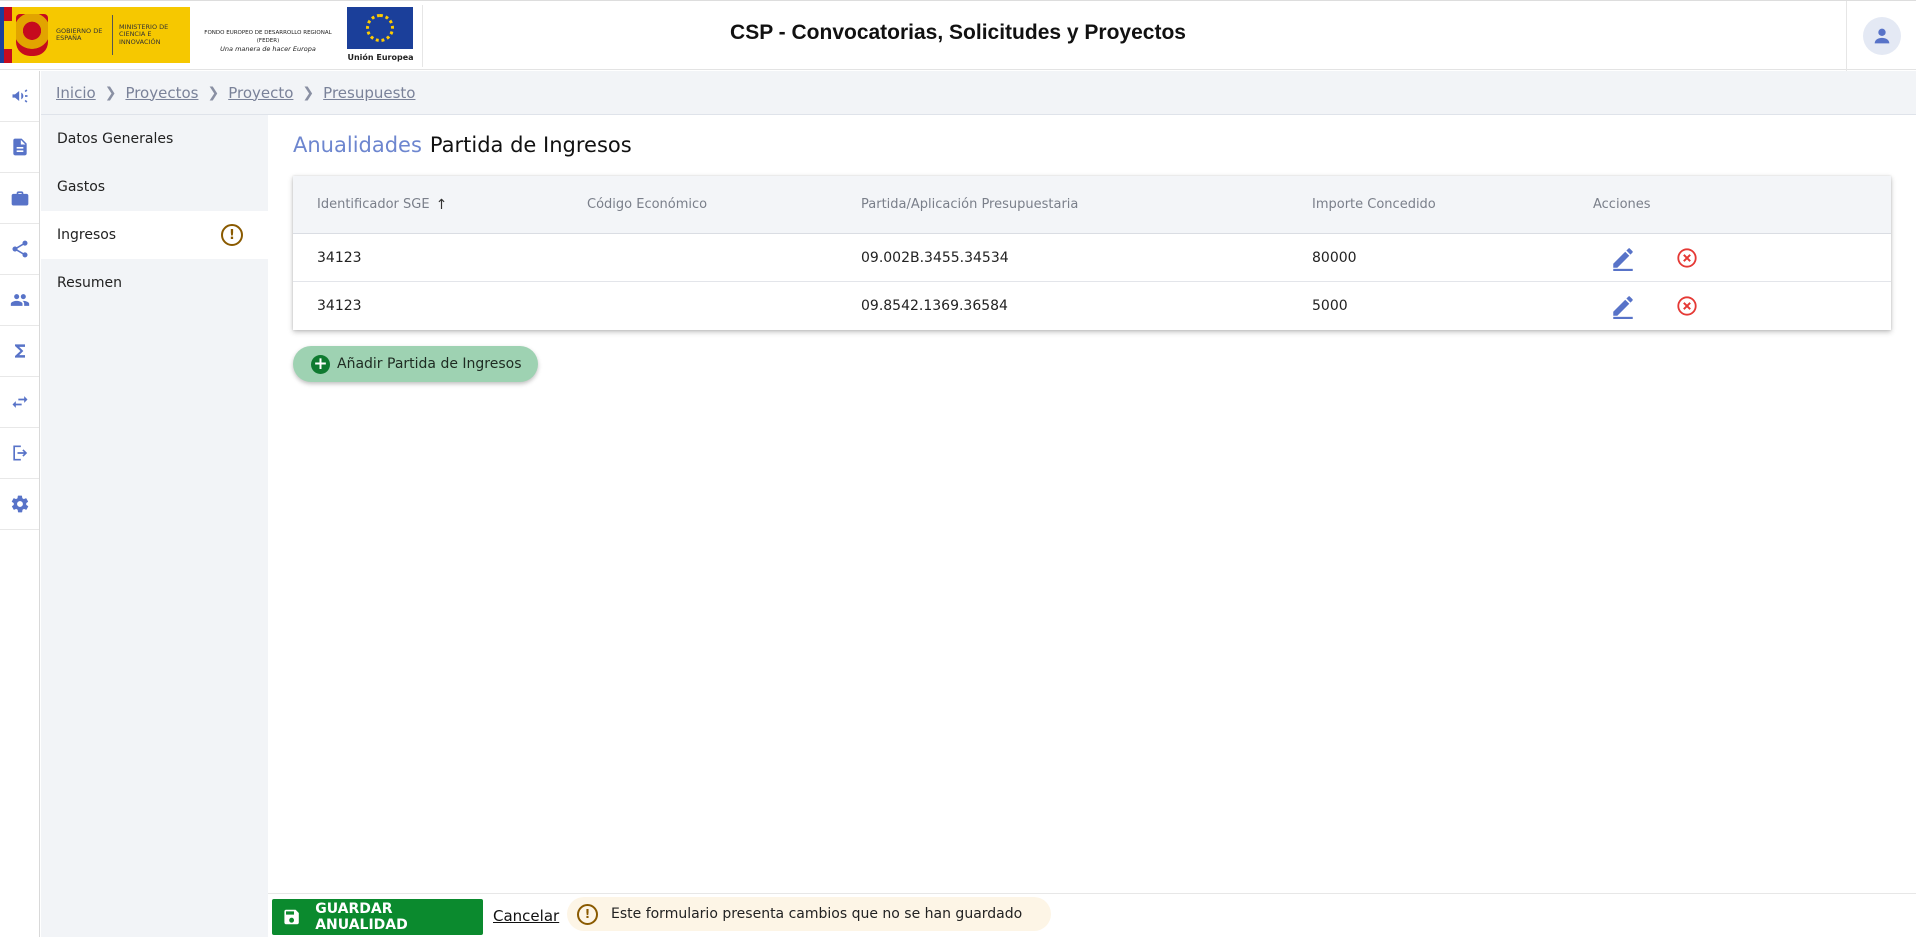 Image resolution: width=1916 pixels, height=937 pixels. Describe the element at coordinates (969, 204) in the screenshot. I see `header-partida-aplicacion: Partida/Aplicación Presupuestaria` at that location.